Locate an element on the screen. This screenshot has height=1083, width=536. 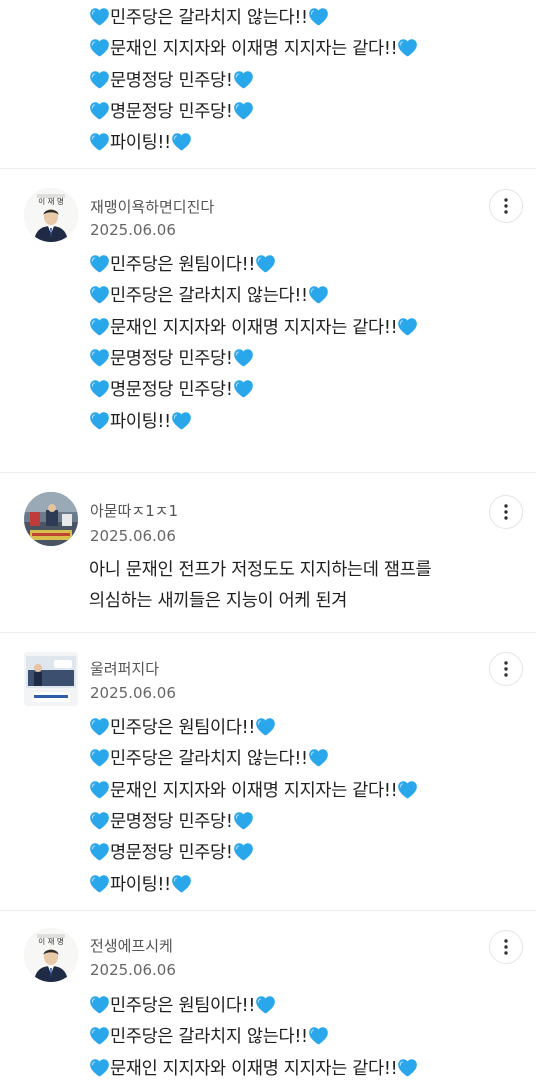
comment-username: 재맹이욕하면디진다 is located at coordinates (152, 206).